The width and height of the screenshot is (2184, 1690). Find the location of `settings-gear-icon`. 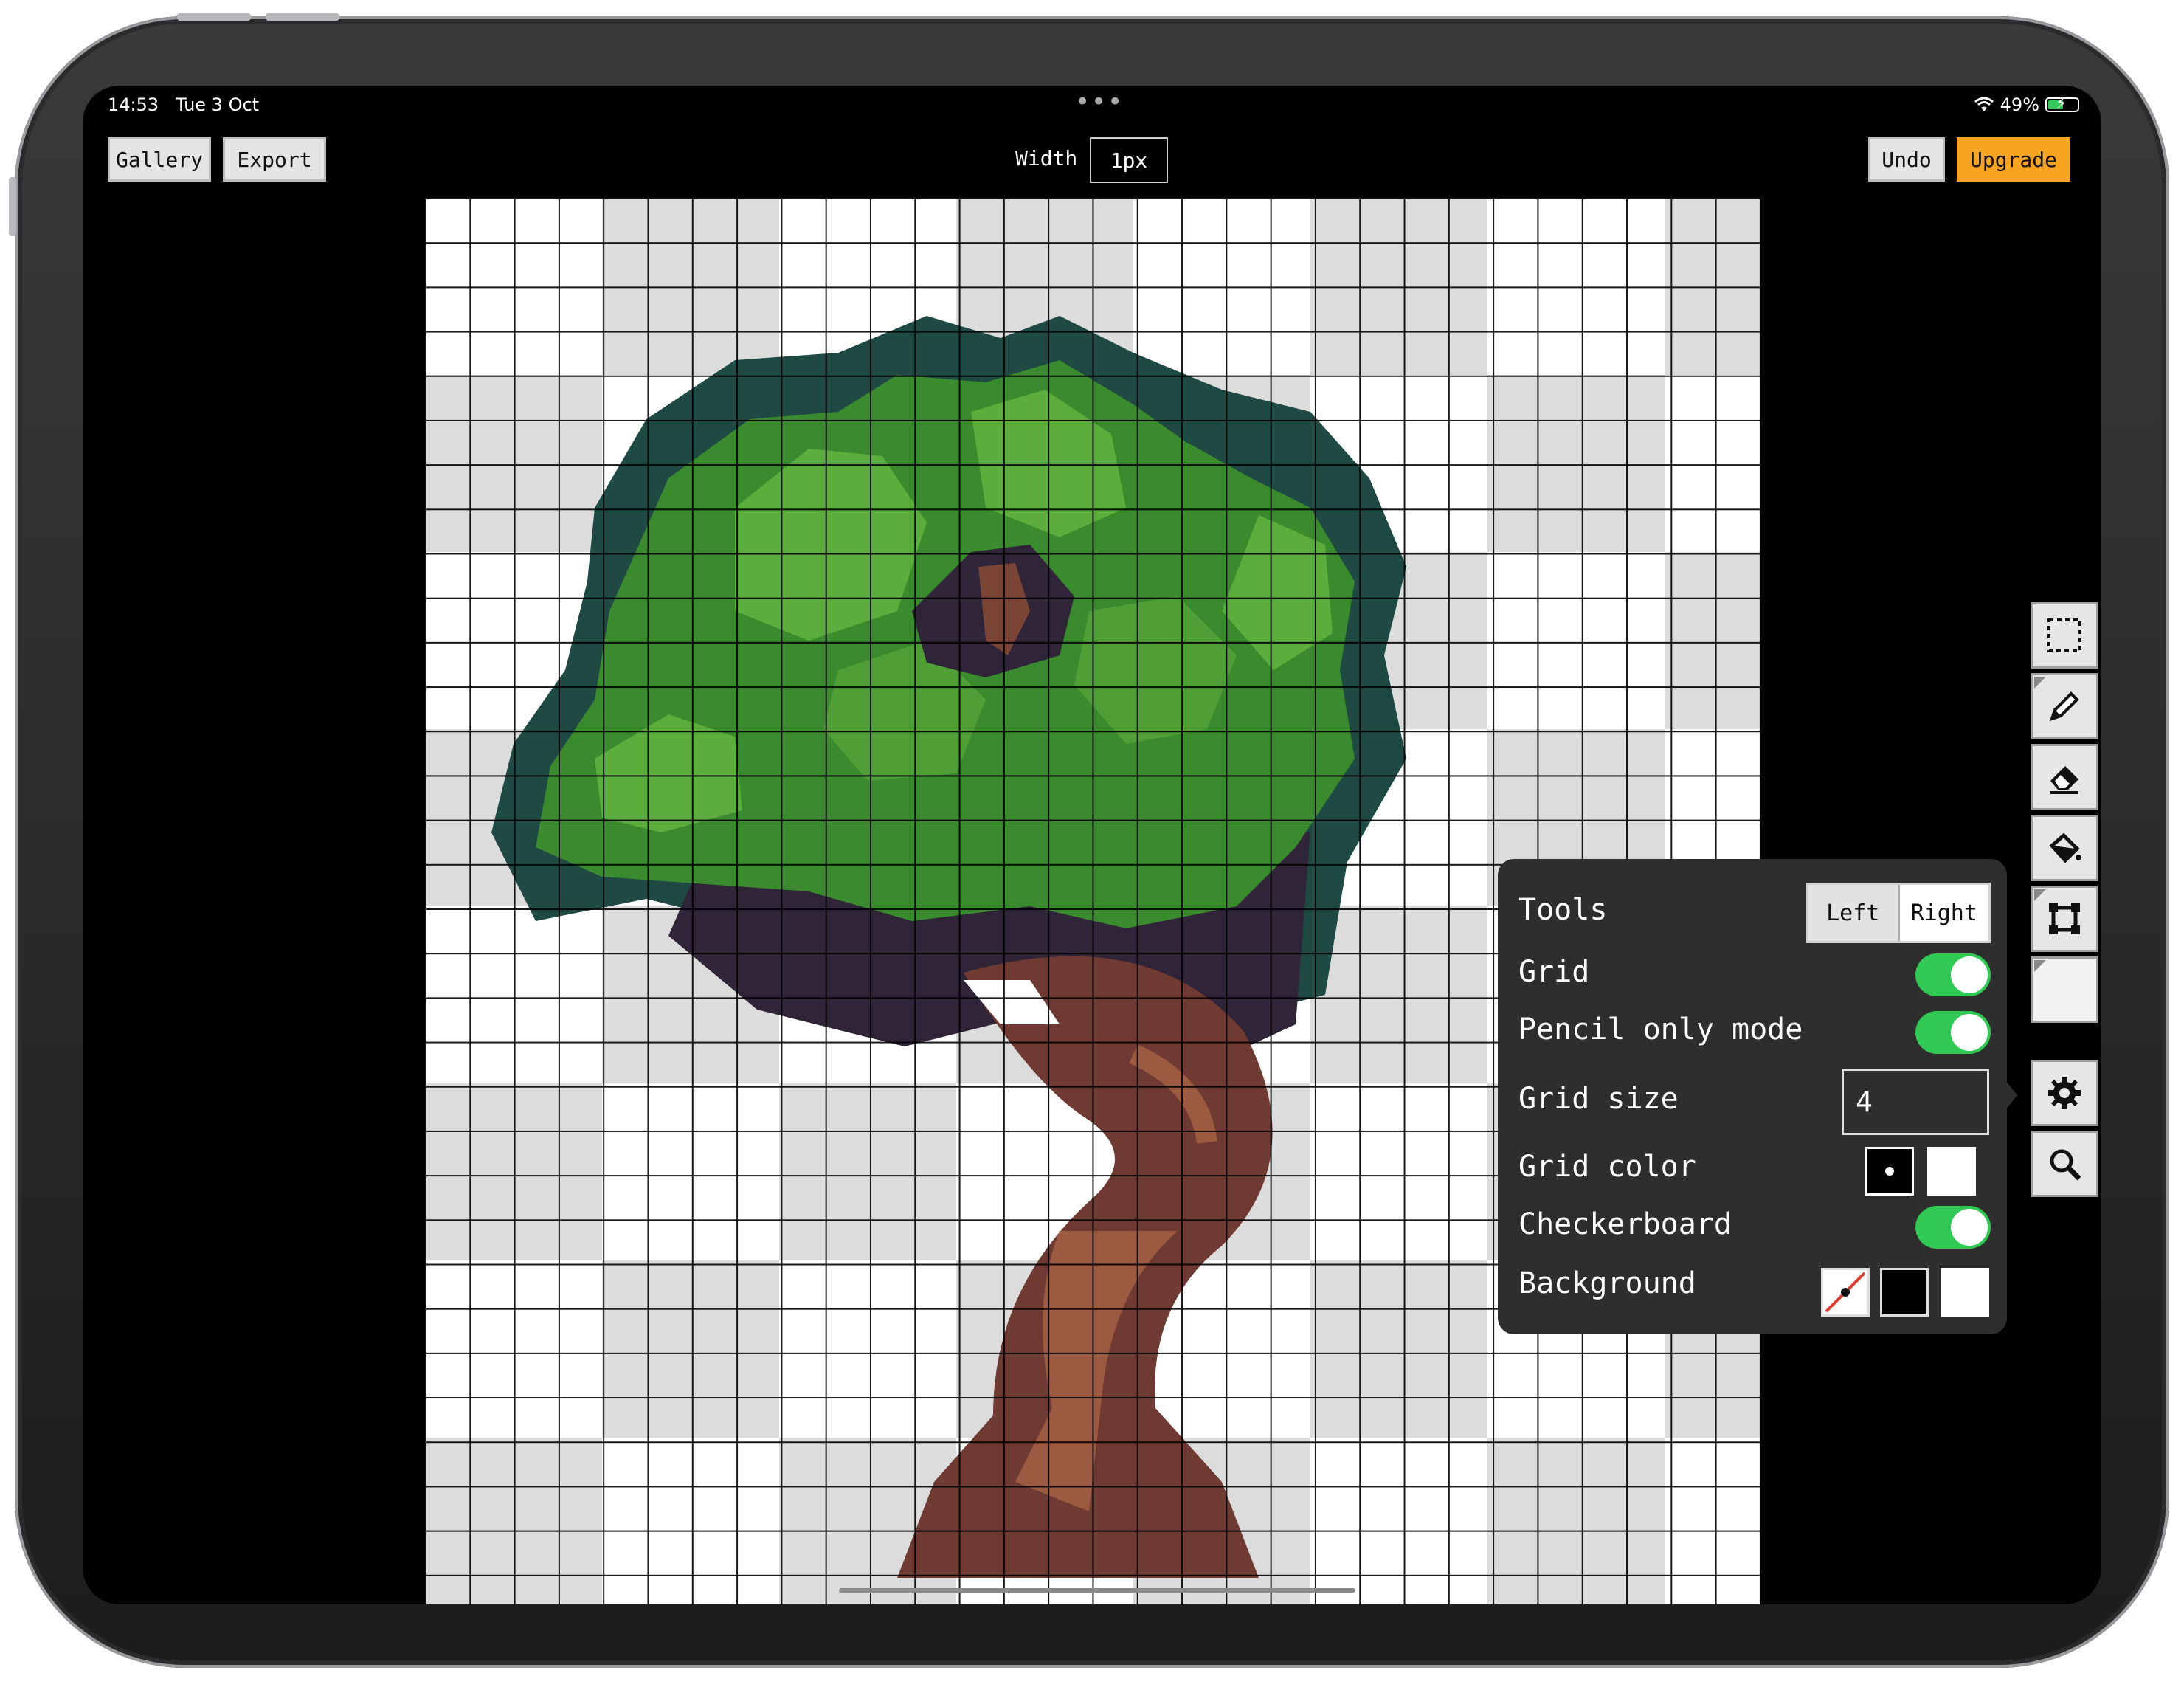

settings-gear-icon is located at coordinates (2065, 1093).